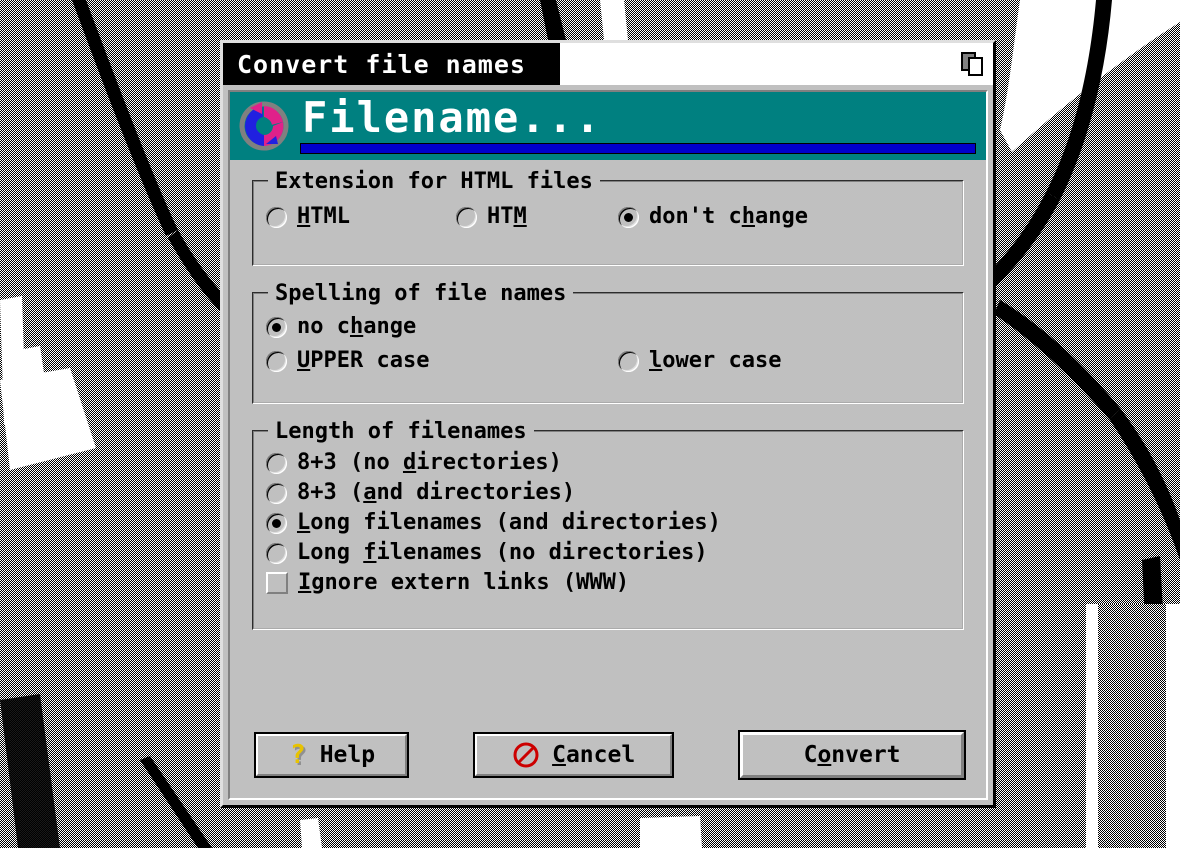 This screenshot has height=848, width=1180. I want to click on checkbox-ignore-extern-links: Ignore extern links (WWW), so click(448, 583).